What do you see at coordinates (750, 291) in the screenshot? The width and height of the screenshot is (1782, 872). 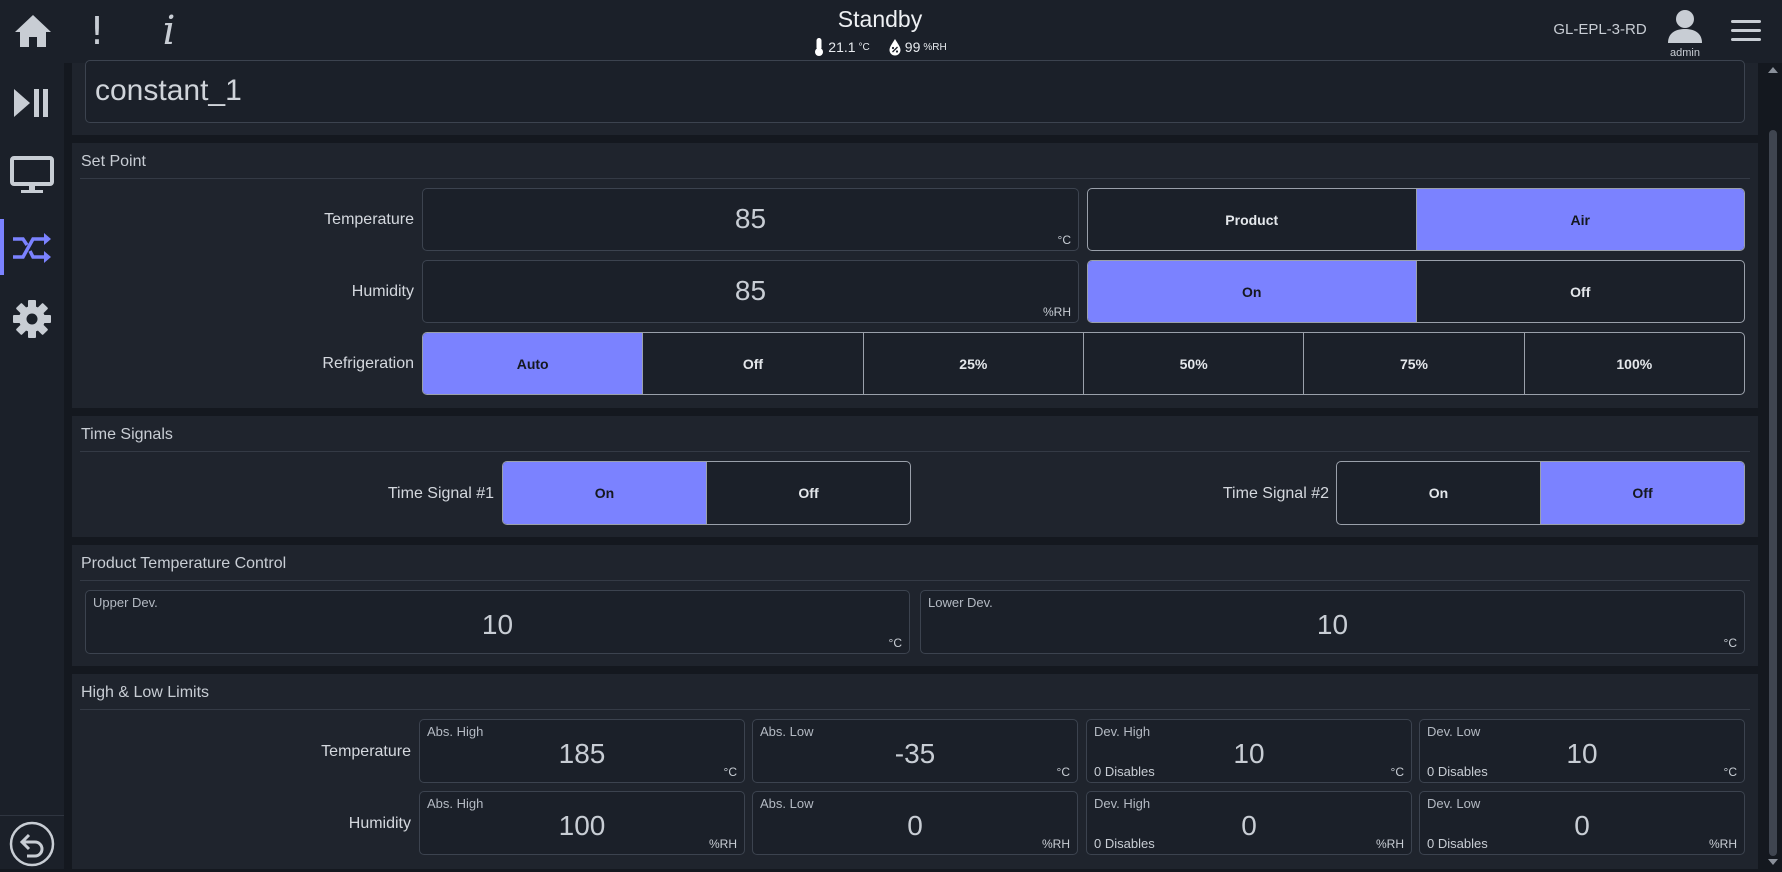 I see `setpoint-humidity-field: 85 %RH` at bounding box center [750, 291].